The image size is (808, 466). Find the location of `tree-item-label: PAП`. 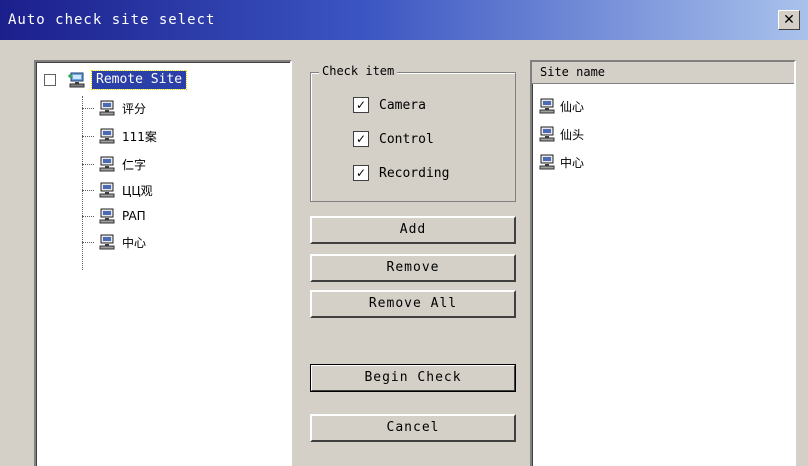

tree-item-label: PAП is located at coordinates (134, 216).